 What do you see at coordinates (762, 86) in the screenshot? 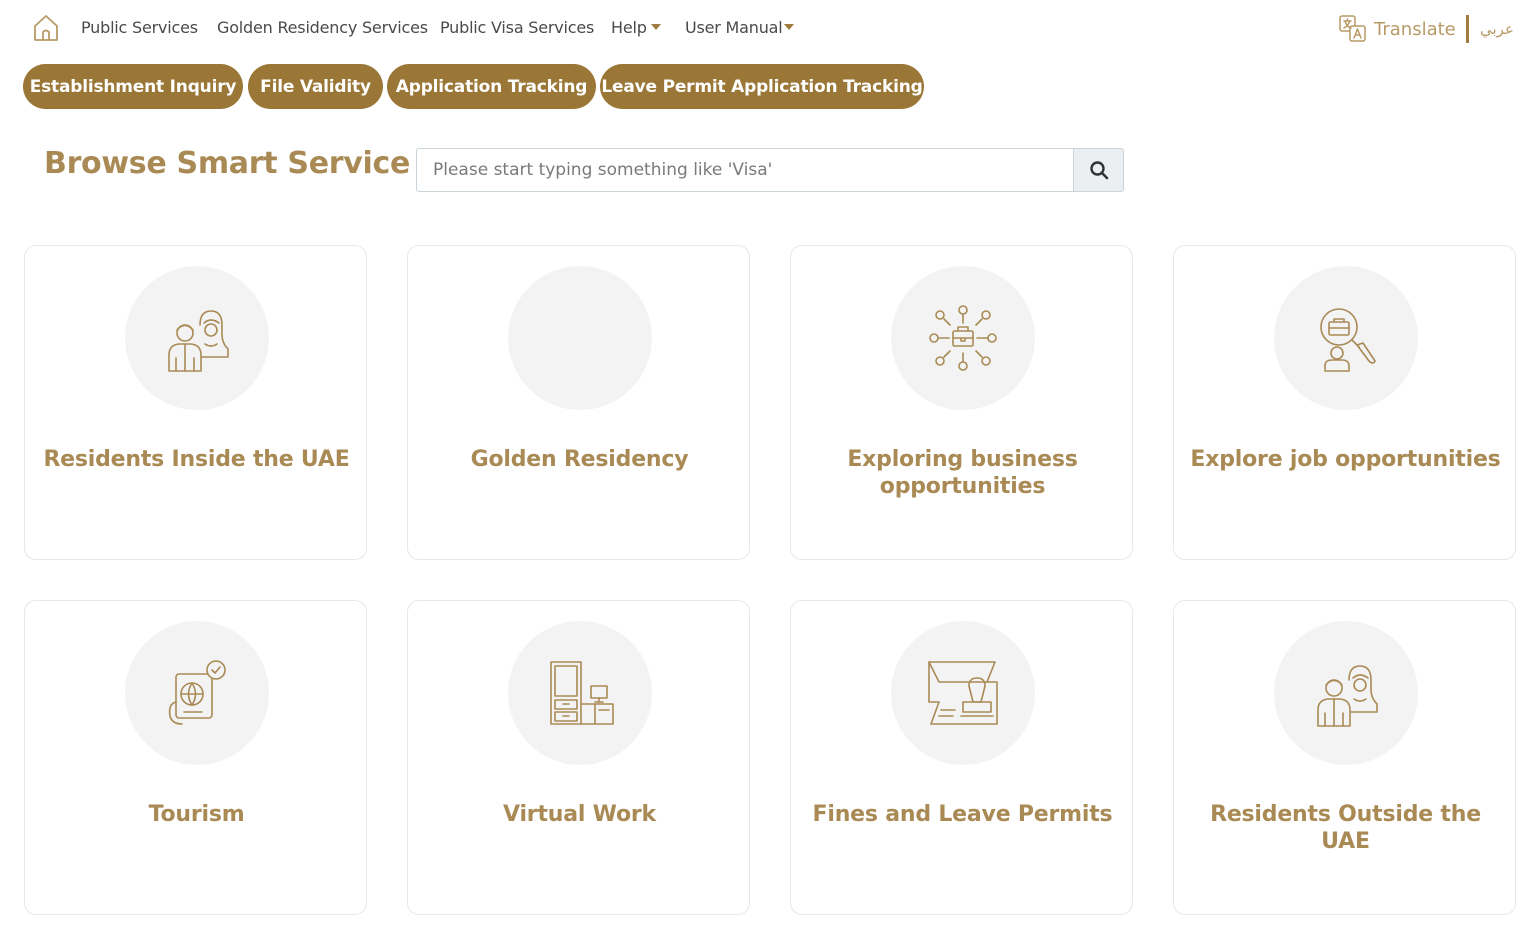
I see `leave-permit-application-tracking-button: Leave Permit Application Tracking` at bounding box center [762, 86].